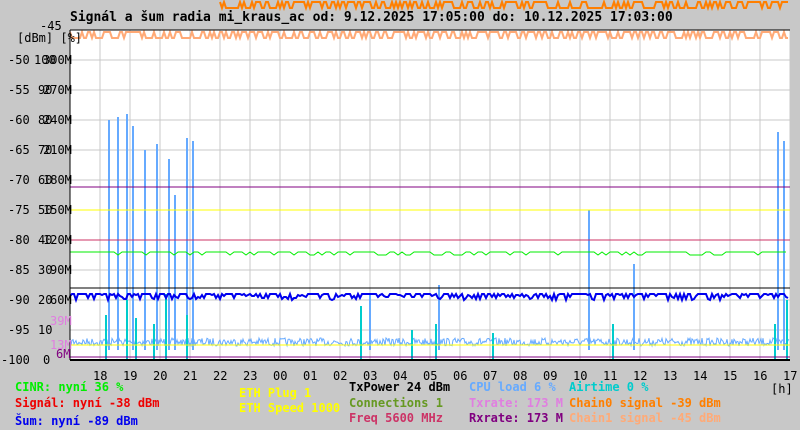 The image size is (800, 430). I want to click on y-tick-rate: 240M, so click(57, 120).